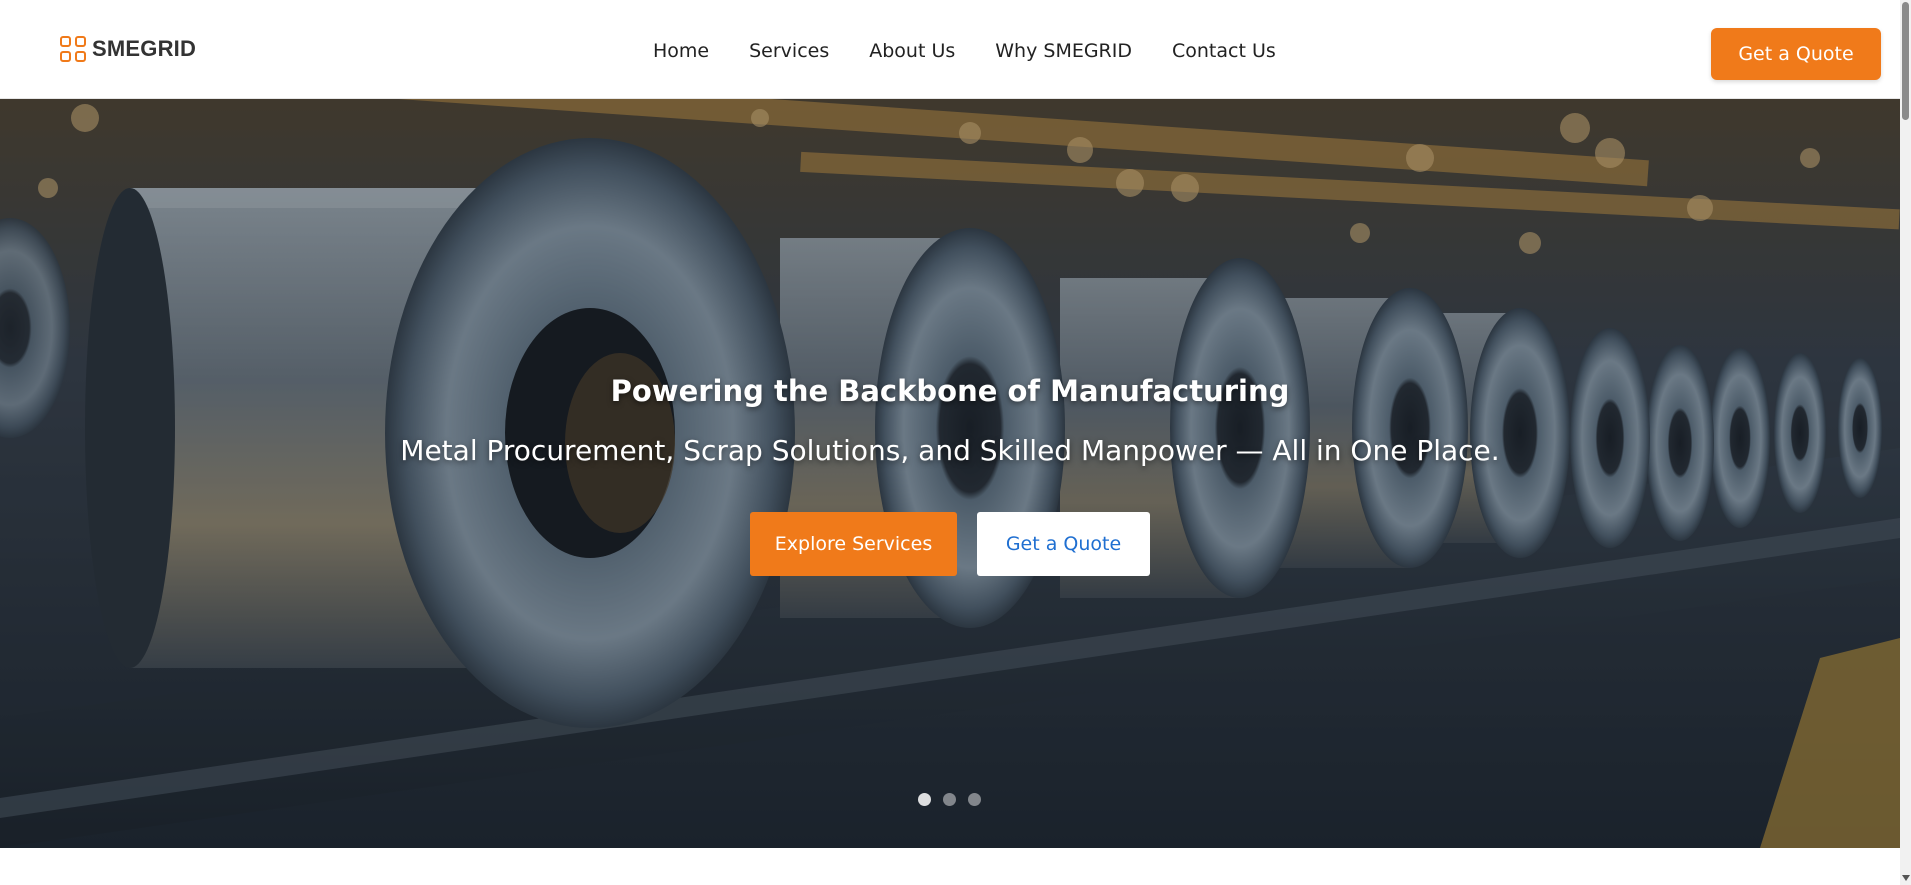 This screenshot has width=1911, height=885. I want to click on nav-item-home: Home, so click(681, 51).